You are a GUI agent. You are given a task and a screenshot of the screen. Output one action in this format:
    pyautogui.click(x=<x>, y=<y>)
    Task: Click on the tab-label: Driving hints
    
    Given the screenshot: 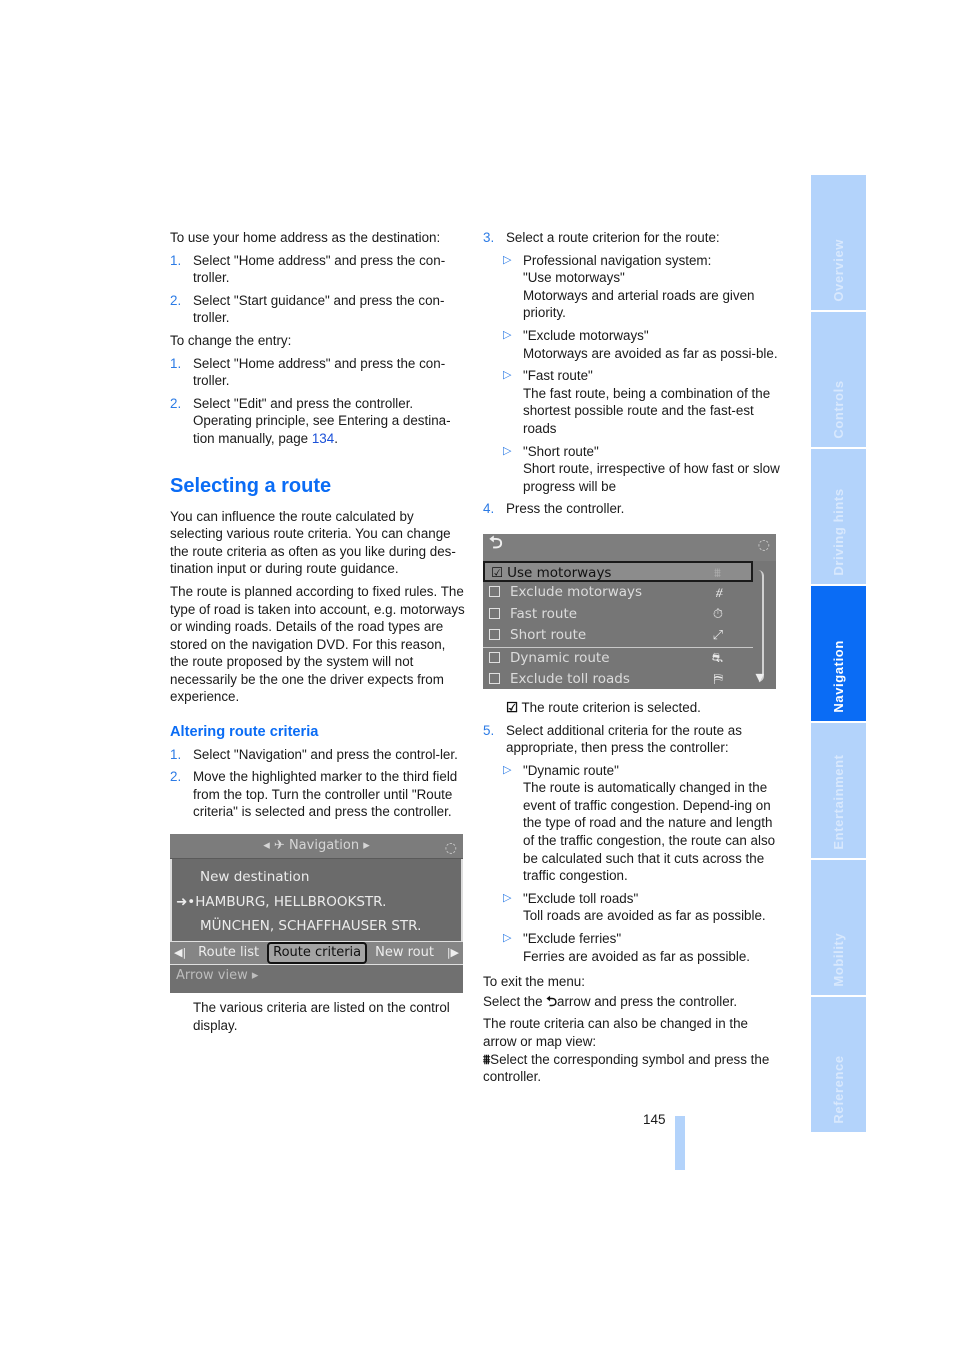 What is the action you would take?
    pyautogui.click(x=838, y=532)
    